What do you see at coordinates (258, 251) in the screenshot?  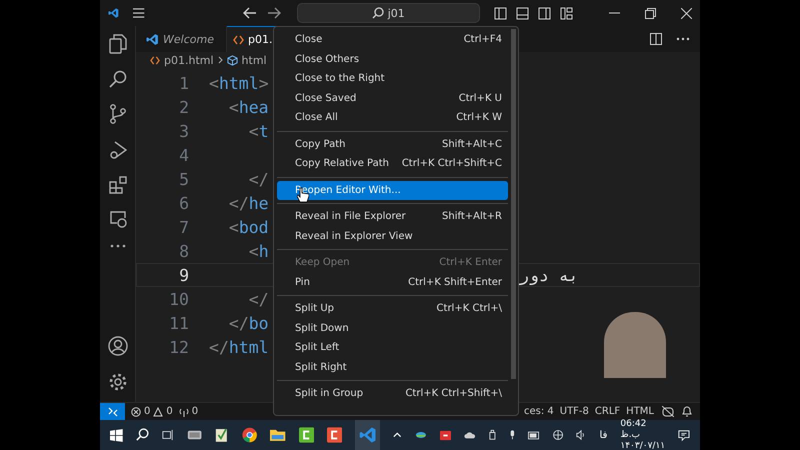 I see `code-text: <h` at bounding box center [258, 251].